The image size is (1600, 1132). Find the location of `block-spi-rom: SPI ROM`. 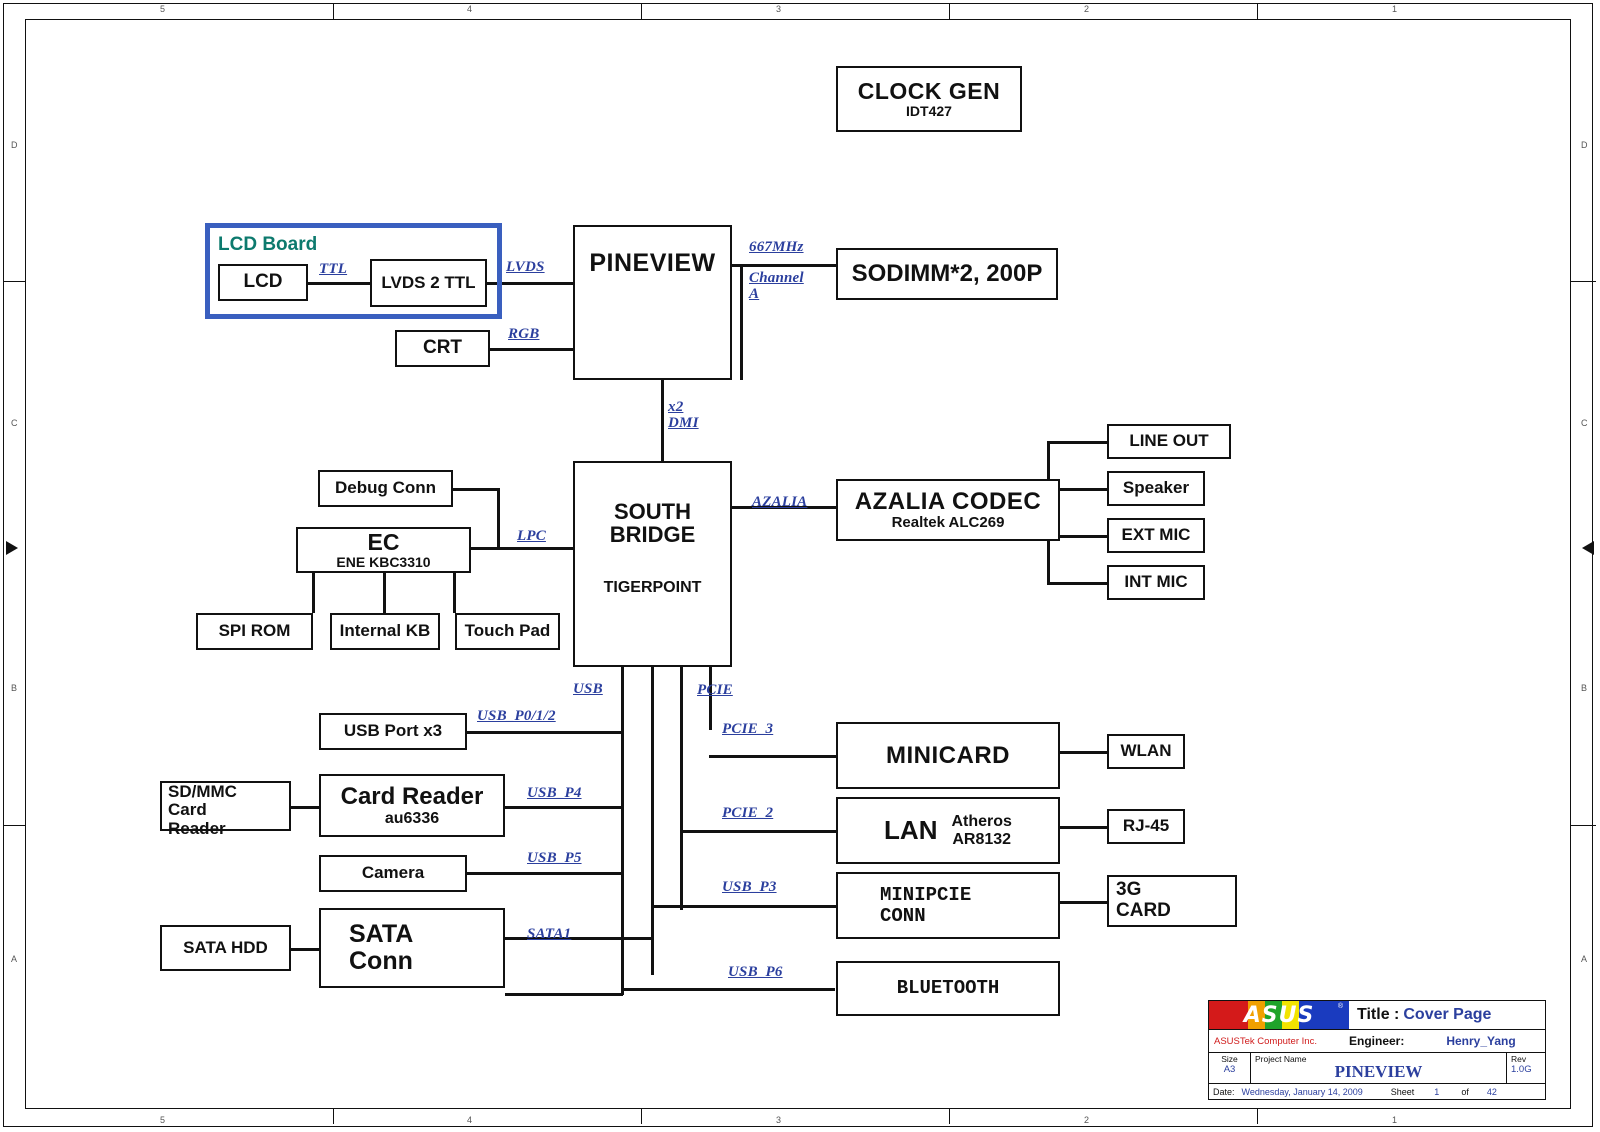

block-spi-rom: SPI ROM is located at coordinates (254, 631).